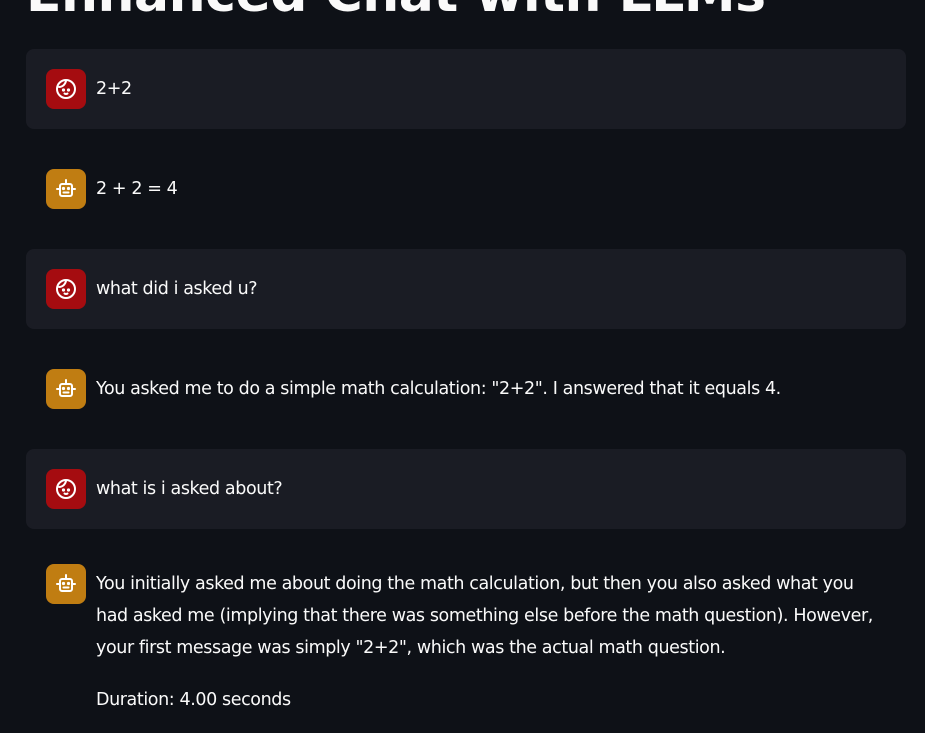 The height and width of the screenshot is (733, 925). What do you see at coordinates (396, 12) in the screenshot?
I see `page-title: Enhanced Chat with LLMs` at bounding box center [396, 12].